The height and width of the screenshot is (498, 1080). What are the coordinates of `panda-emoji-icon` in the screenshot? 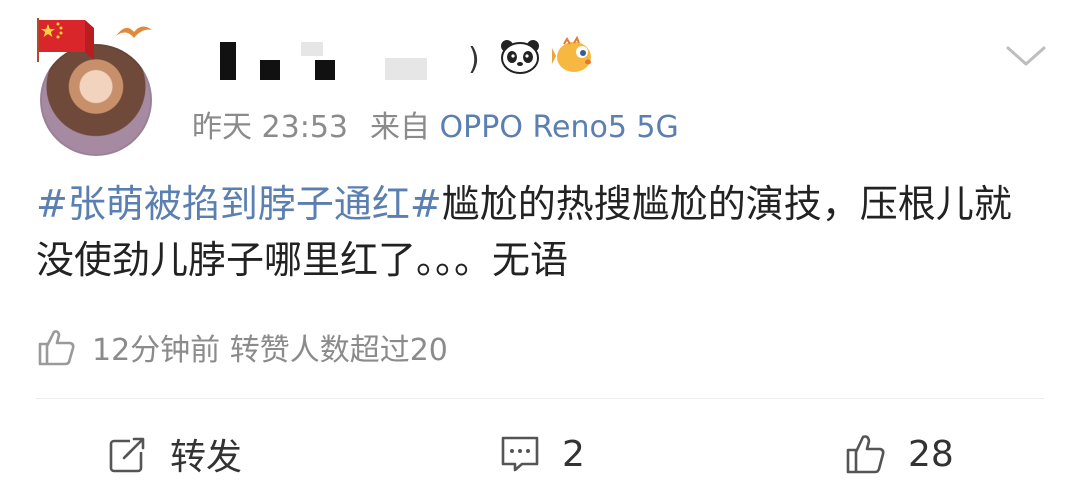 It's located at (520, 57).